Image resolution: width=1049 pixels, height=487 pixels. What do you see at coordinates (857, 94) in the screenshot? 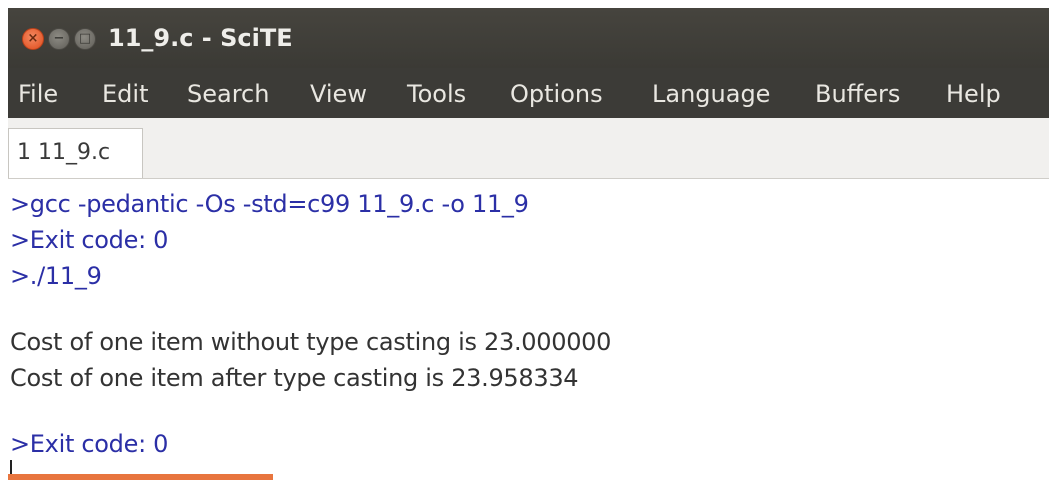
I see `menu-buffers: Buffers` at bounding box center [857, 94].